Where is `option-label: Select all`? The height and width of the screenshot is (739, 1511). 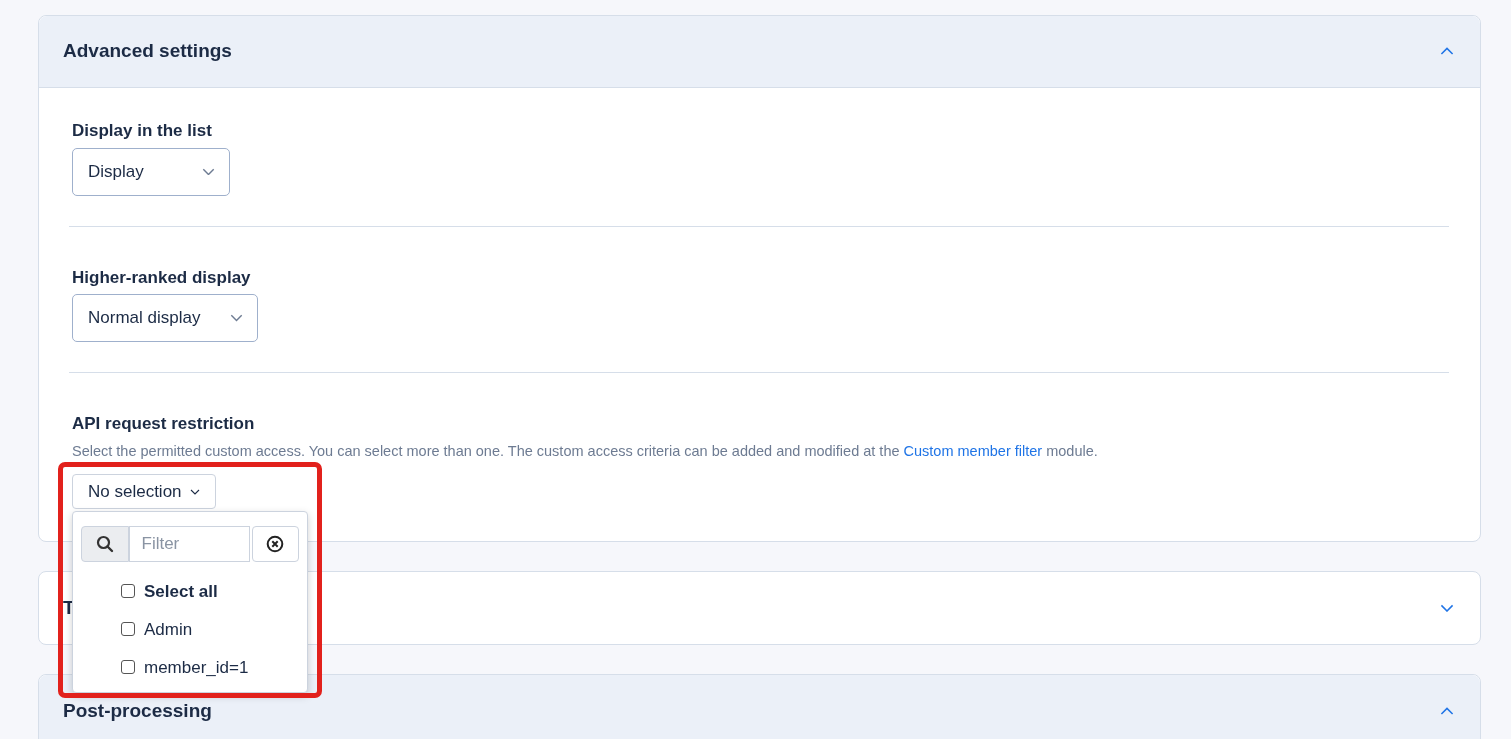 option-label: Select all is located at coordinates (181, 591).